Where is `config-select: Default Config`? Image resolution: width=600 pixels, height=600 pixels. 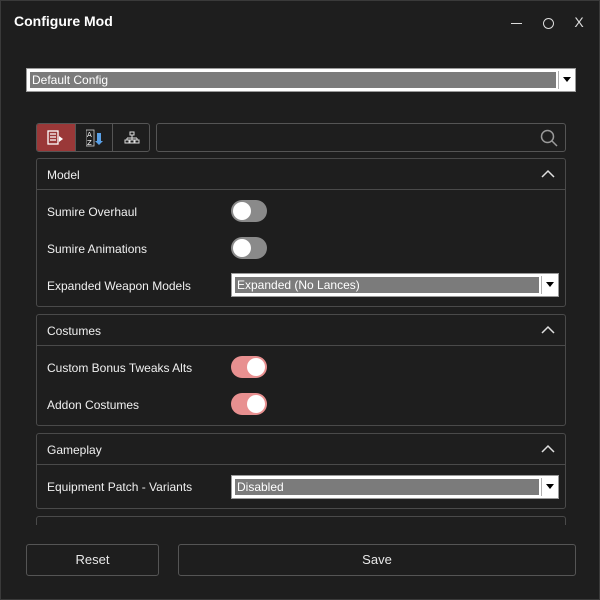
config-select: Default Config is located at coordinates (301, 80).